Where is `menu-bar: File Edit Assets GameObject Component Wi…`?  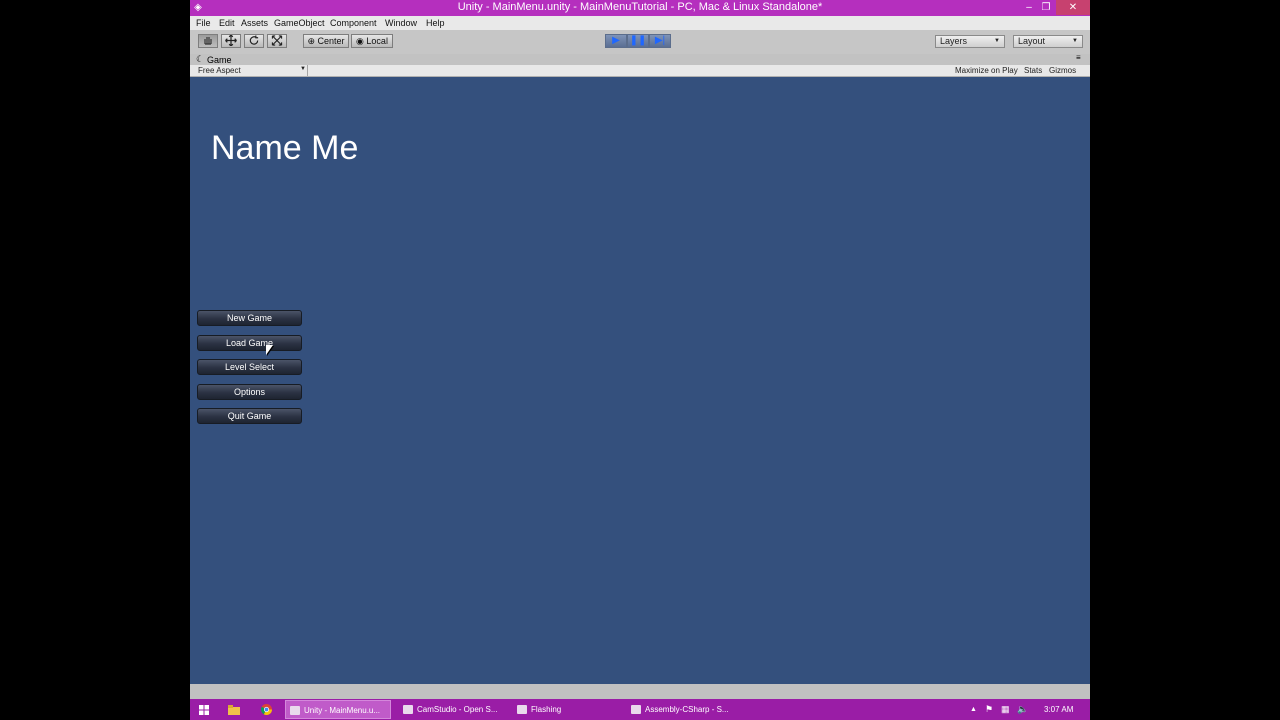 menu-bar: File Edit Assets GameObject Component Wi… is located at coordinates (640, 23).